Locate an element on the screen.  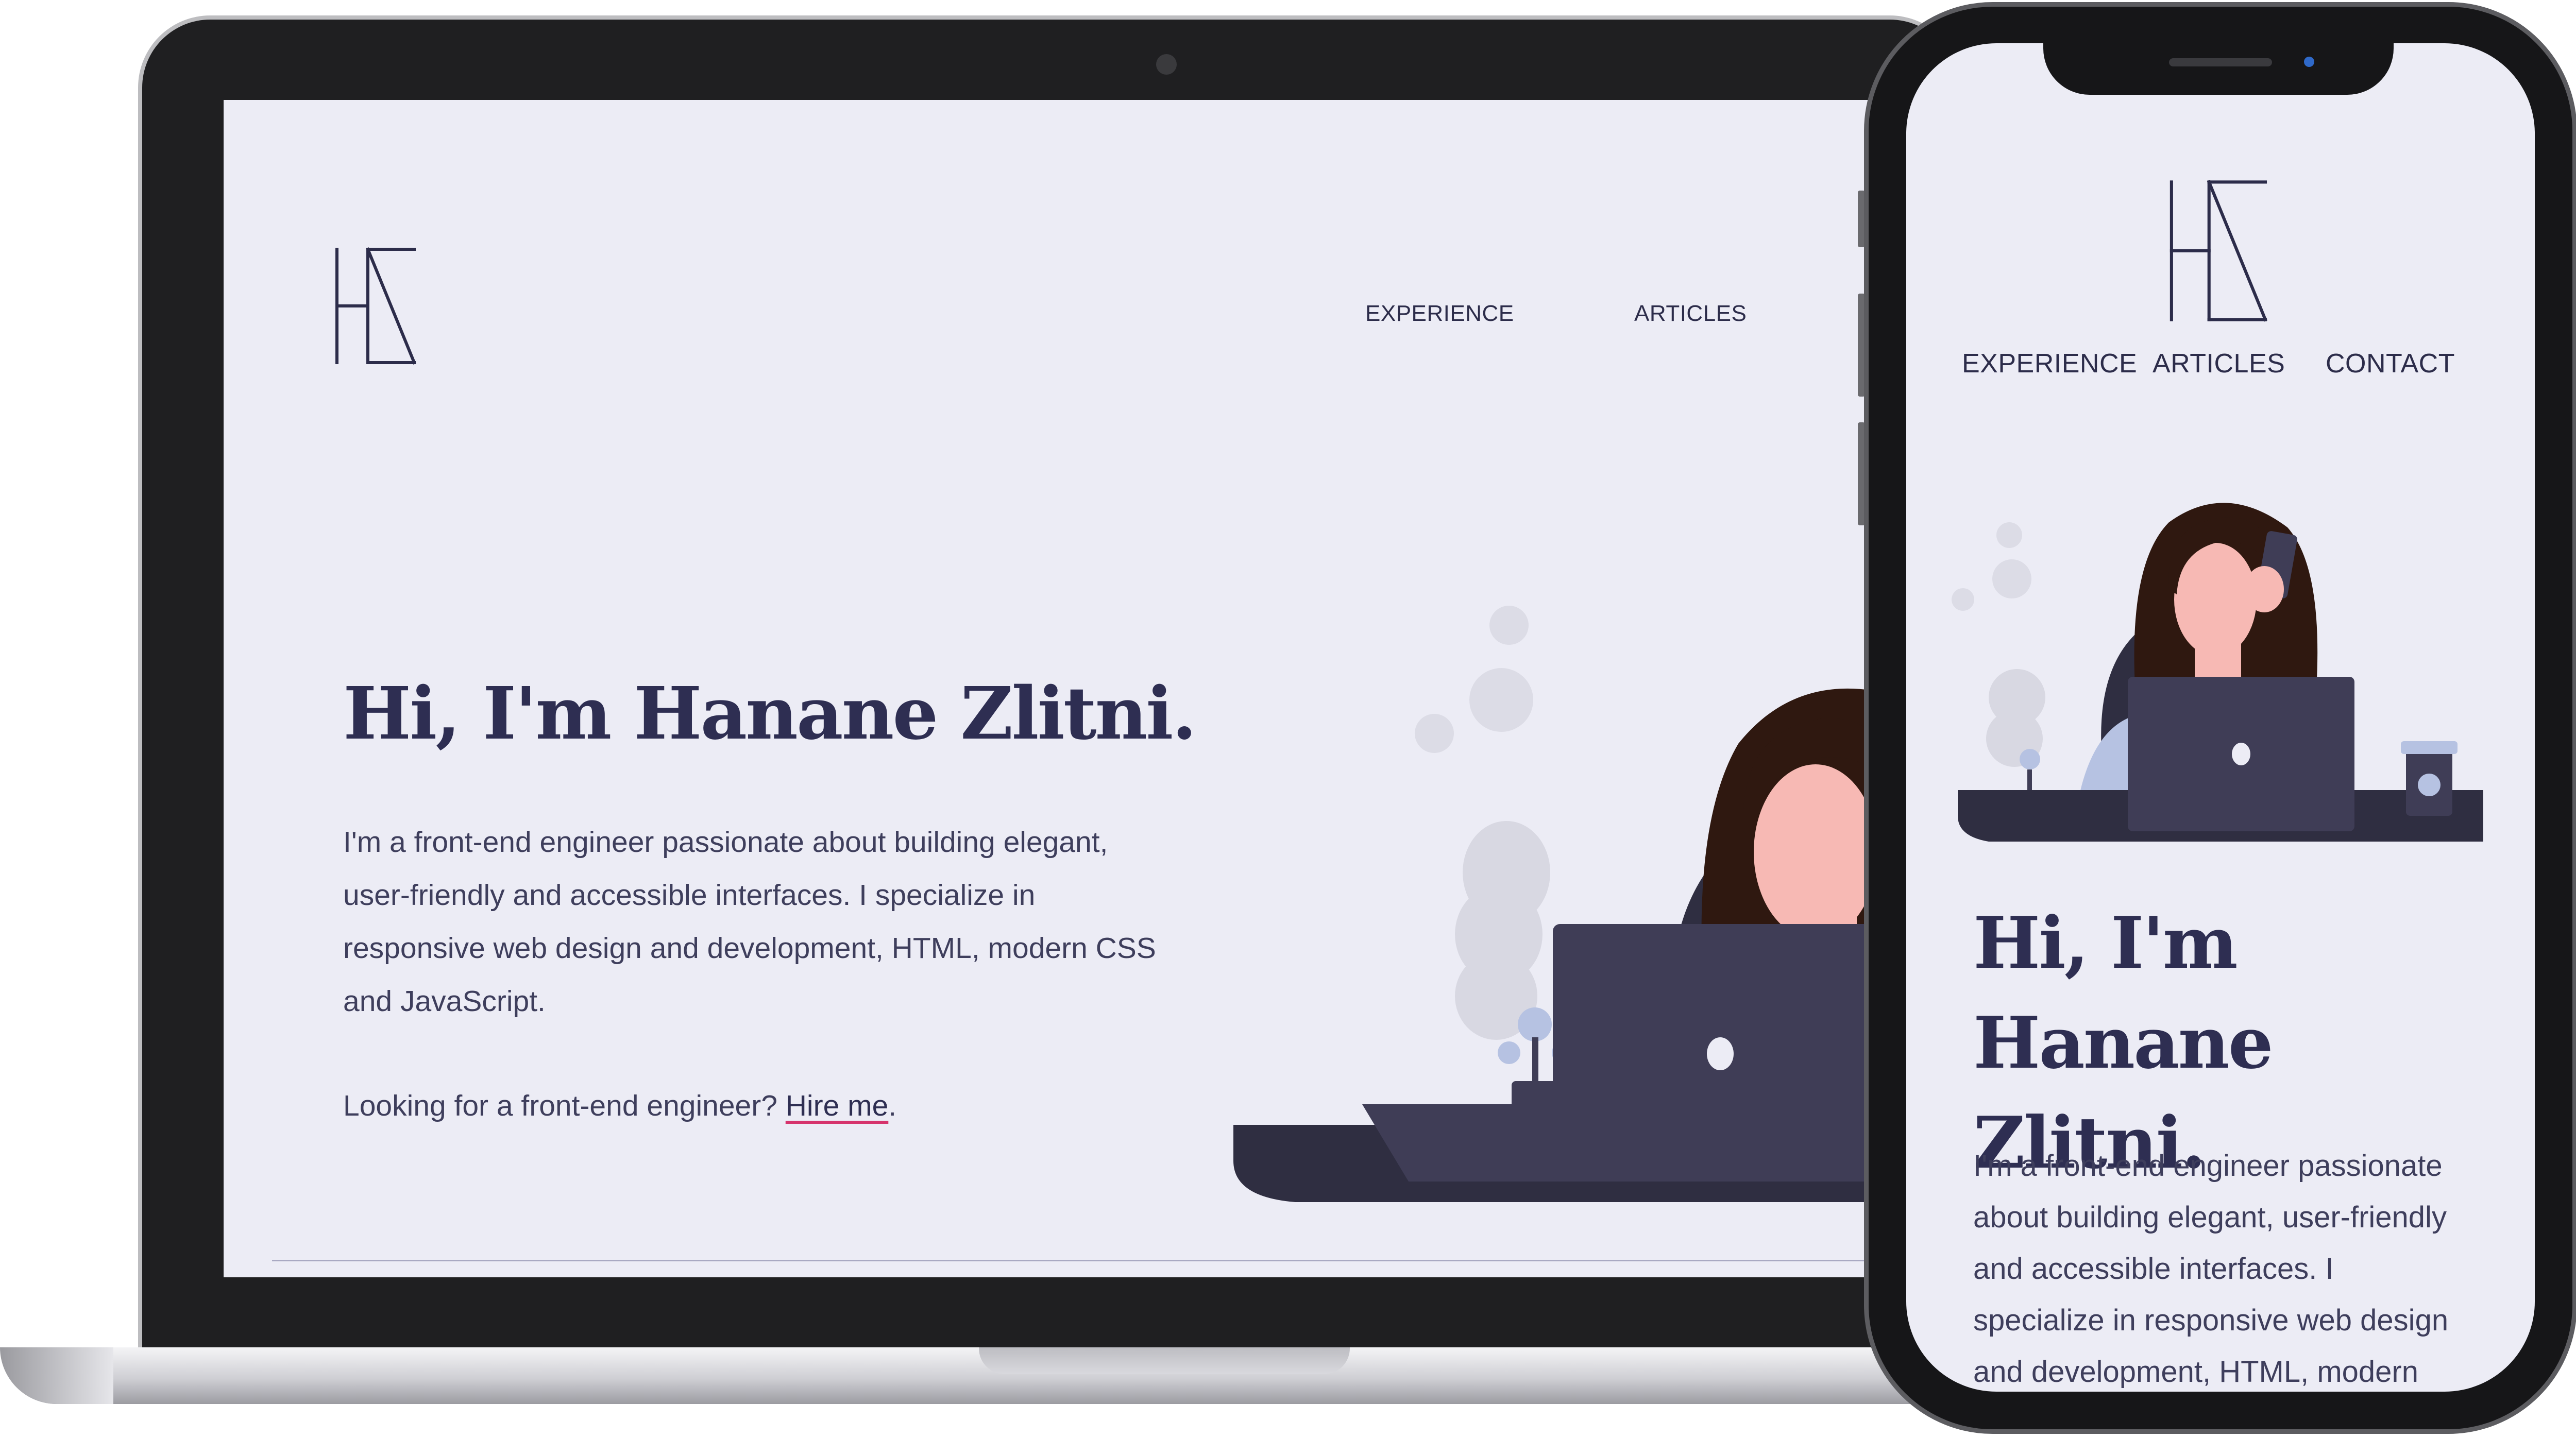
bio-line: specialize in responsive web design is located at coordinates (2211, 1320).